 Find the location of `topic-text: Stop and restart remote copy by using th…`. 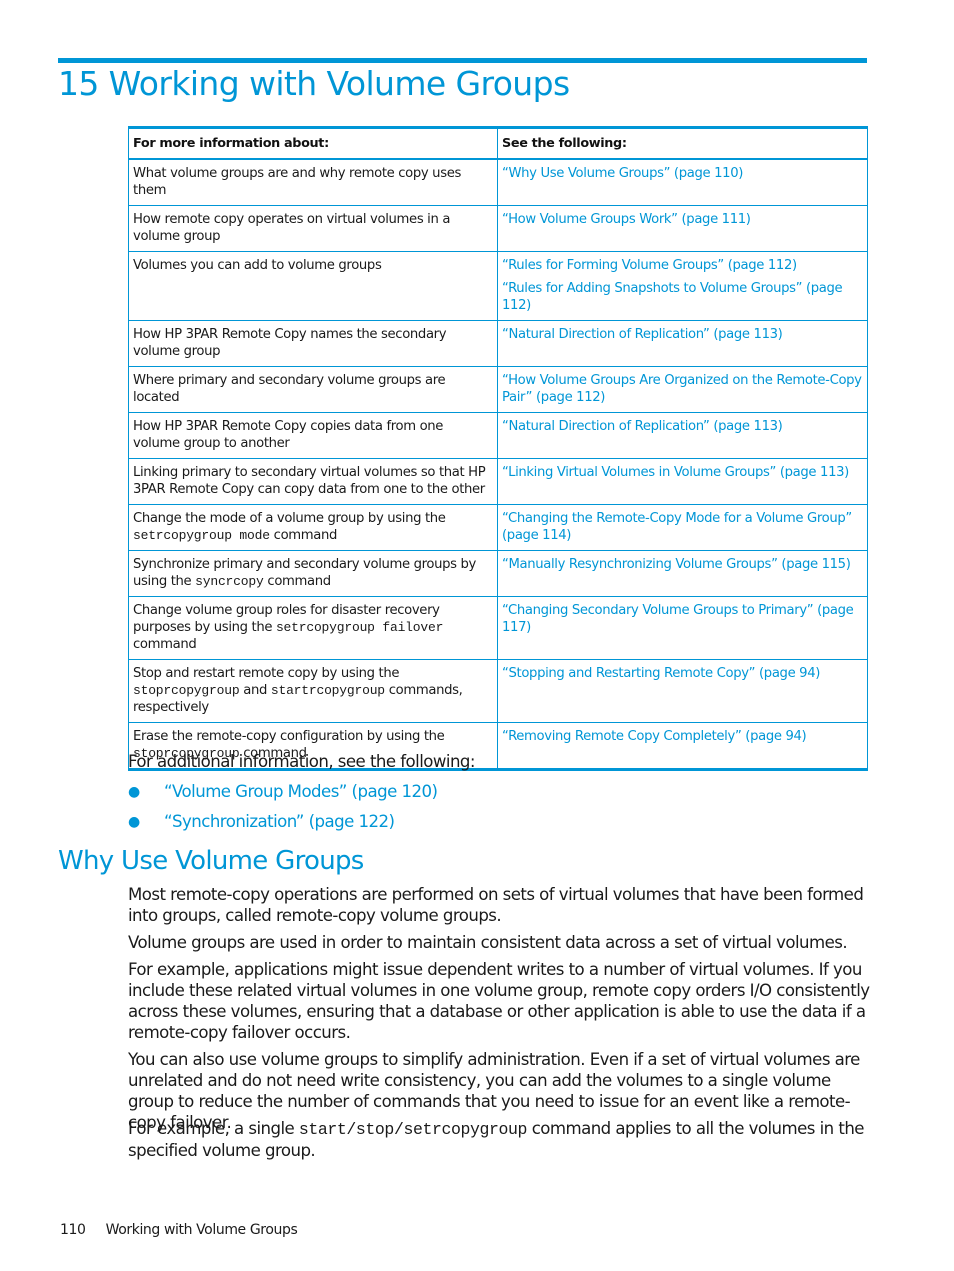

topic-text: Stop and restart remote copy by using th… is located at coordinates (266, 673).